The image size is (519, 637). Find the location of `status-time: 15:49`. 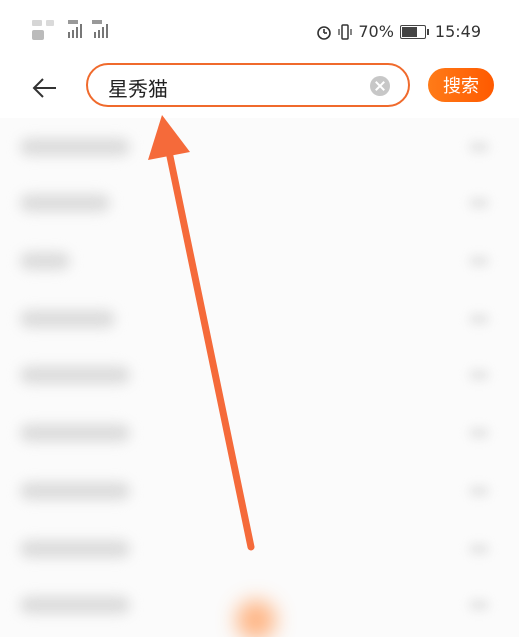

status-time: 15:49 is located at coordinates (457, 31).